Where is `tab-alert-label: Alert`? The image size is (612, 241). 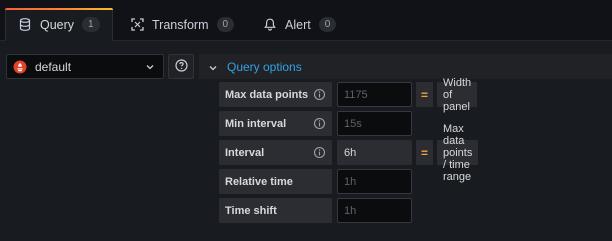
tab-alert-label: Alert is located at coordinates (298, 24).